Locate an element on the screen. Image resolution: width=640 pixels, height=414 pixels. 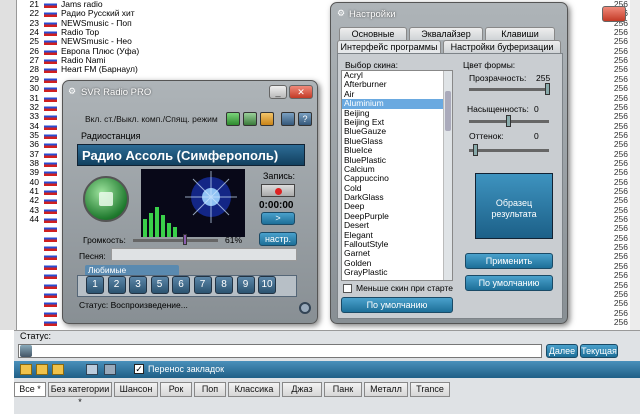
category-tab: Классика is located at coordinates (254, 389).